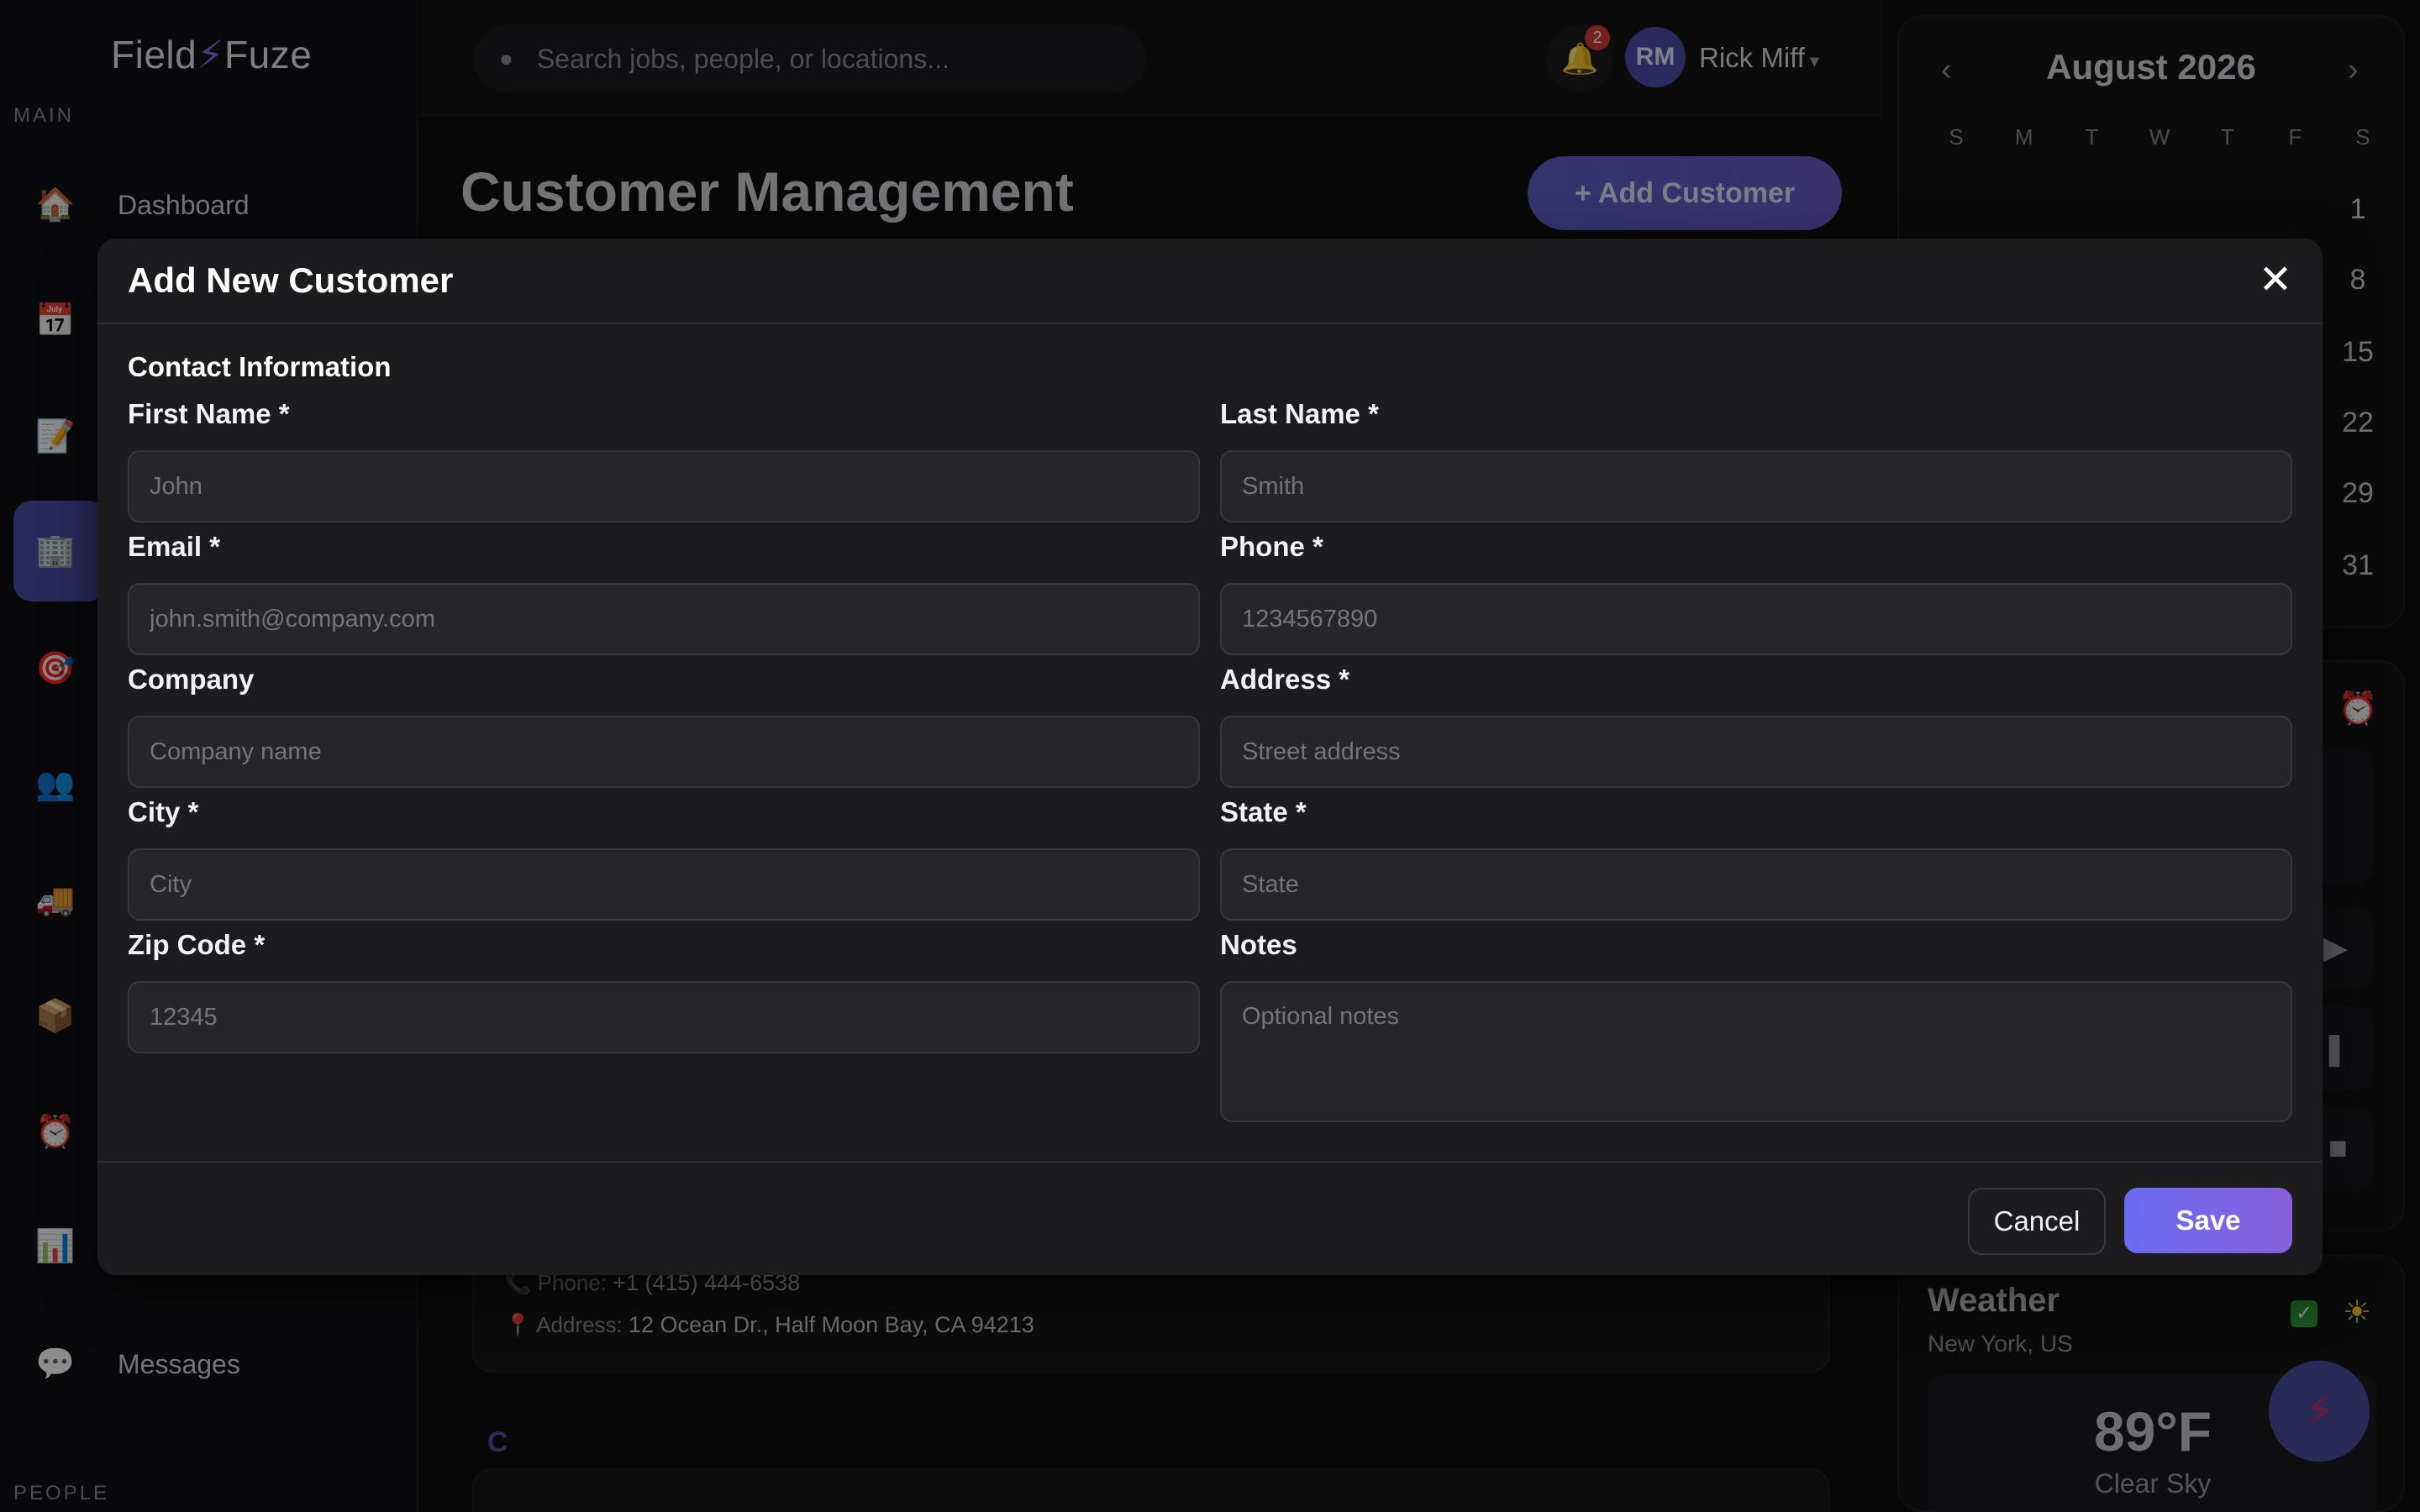 This screenshot has height=1512, width=2420. I want to click on state-label: State *, so click(1263, 811).